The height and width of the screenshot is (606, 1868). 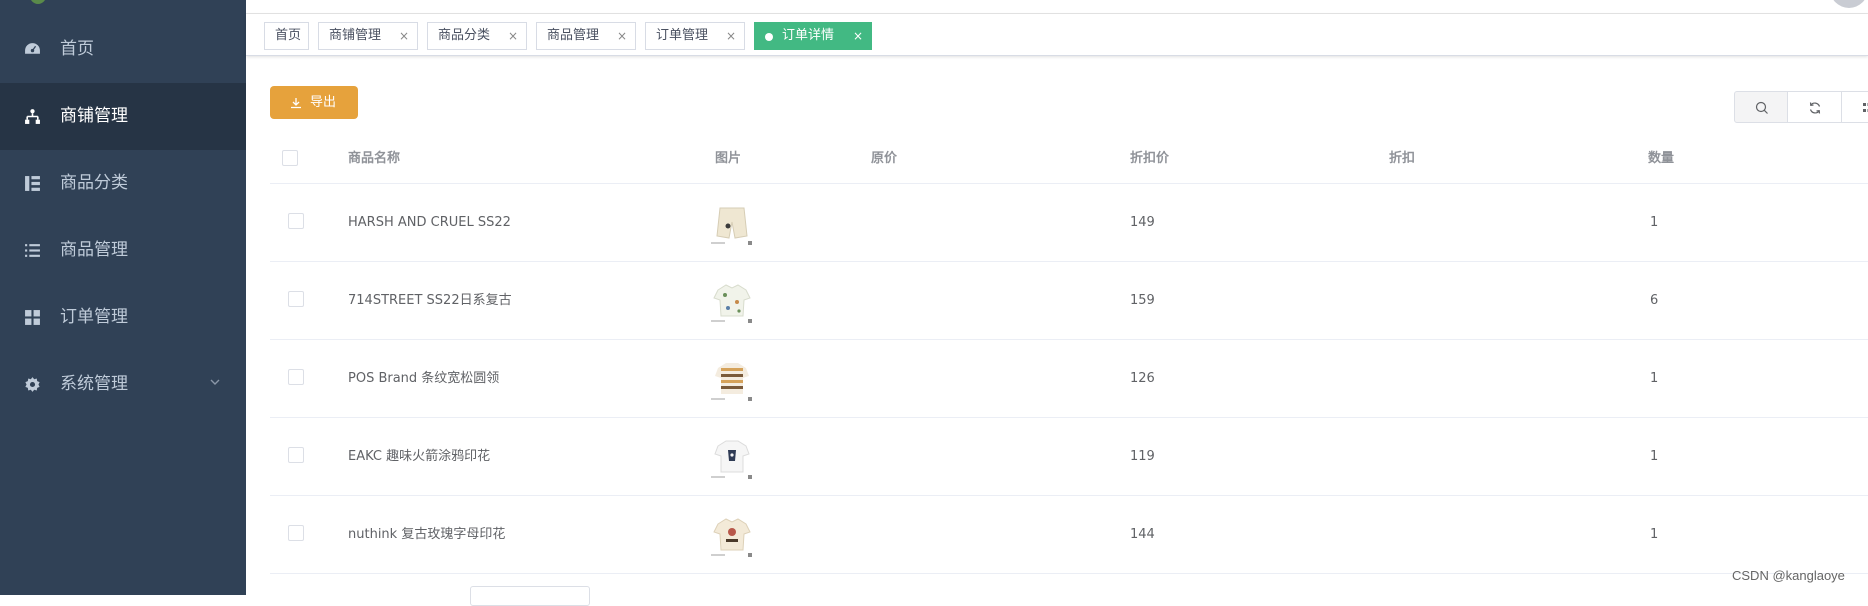 I want to click on table-header: 商品名称 图片 原价 折扣价 折扣 数量, so click(x=1069, y=162).